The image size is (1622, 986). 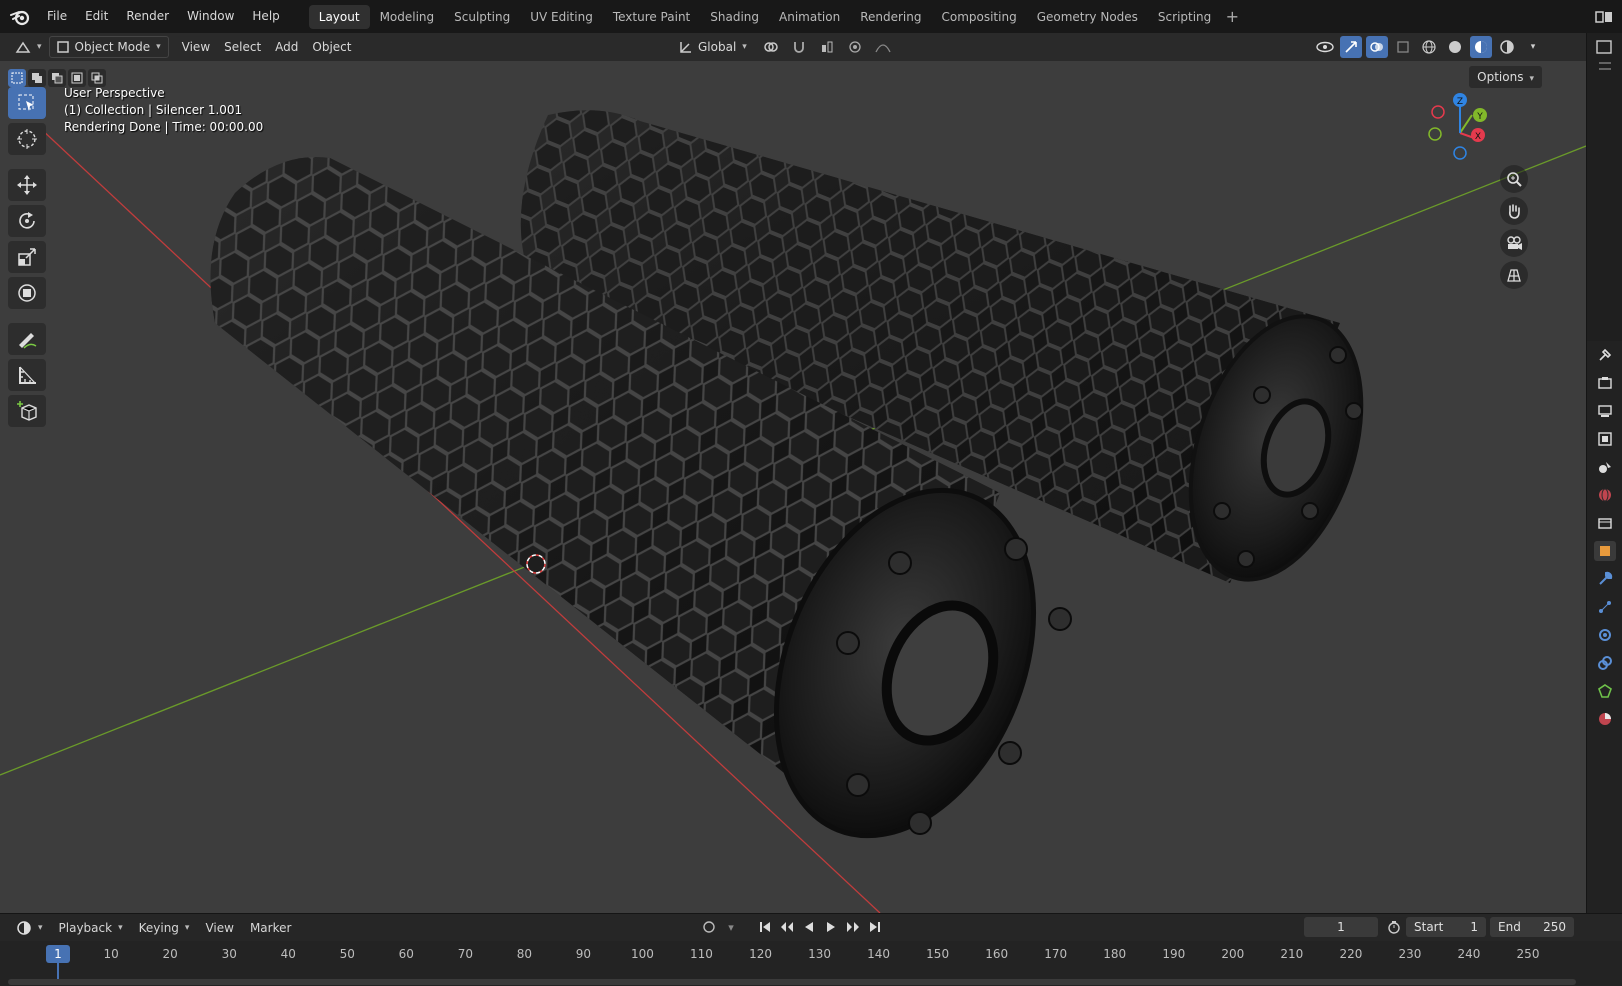 I want to click on blender-logo-icon, so click(x=20, y=17).